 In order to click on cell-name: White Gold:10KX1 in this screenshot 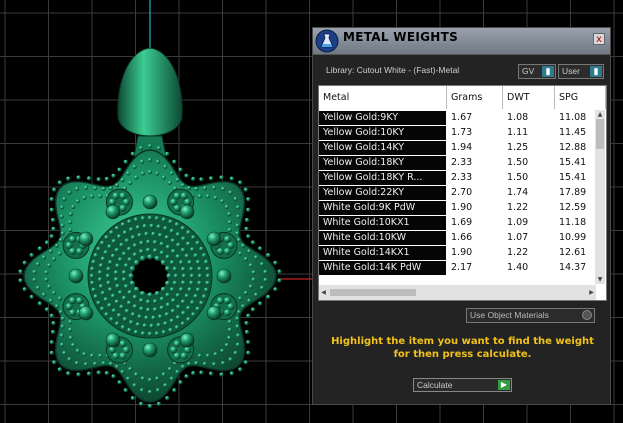, I will do `click(382, 223)`.